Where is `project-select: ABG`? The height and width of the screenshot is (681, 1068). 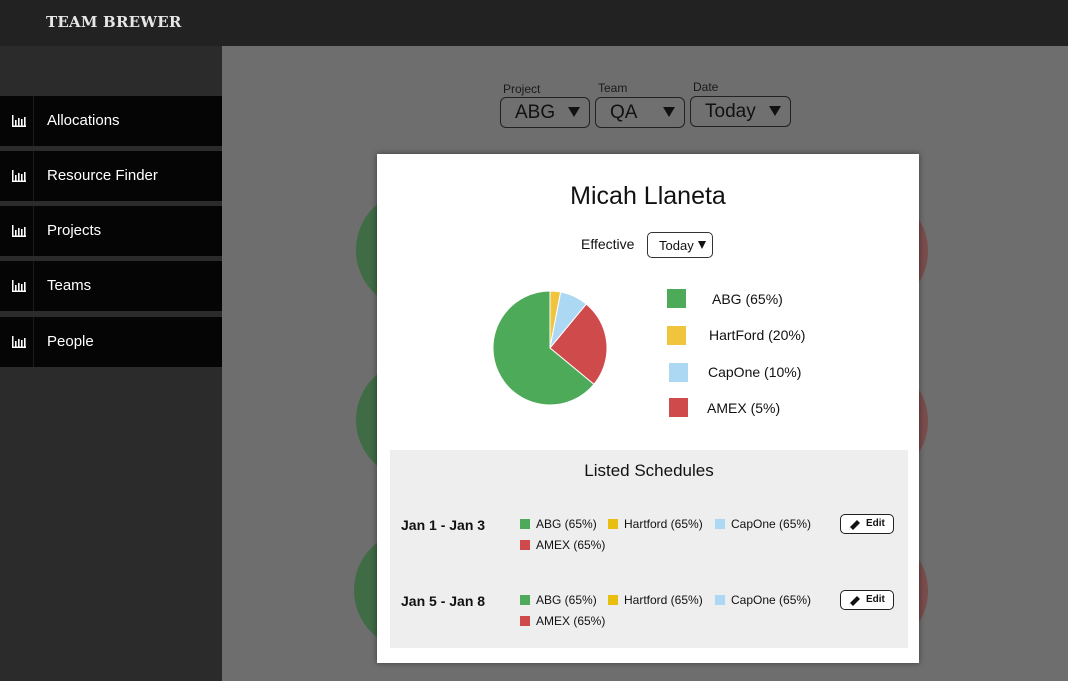
project-select: ABG is located at coordinates (545, 112).